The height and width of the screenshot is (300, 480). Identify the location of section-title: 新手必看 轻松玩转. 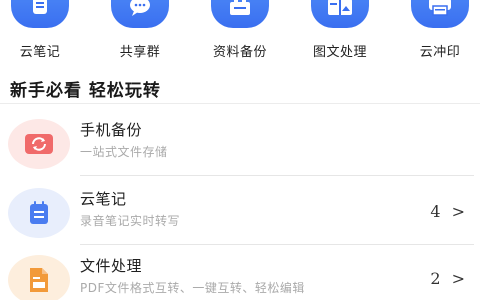
(85, 91).